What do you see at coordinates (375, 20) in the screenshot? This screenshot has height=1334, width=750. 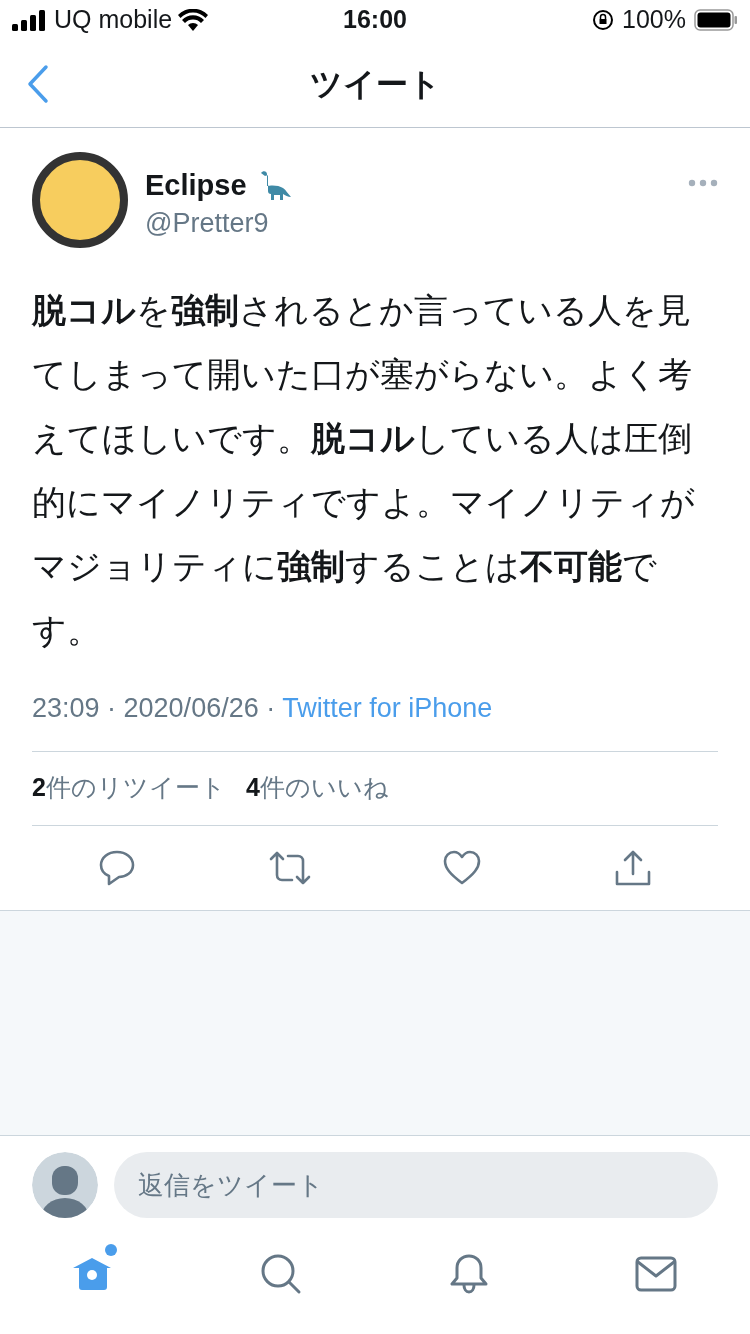 I see `clock-time: 16:00` at bounding box center [375, 20].